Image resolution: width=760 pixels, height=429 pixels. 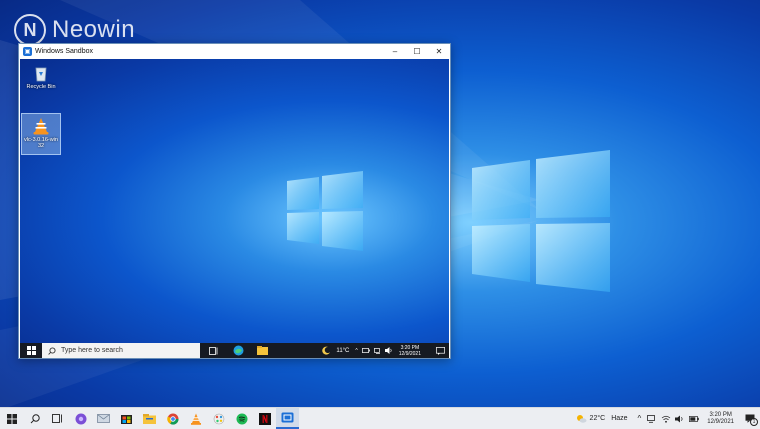 I want to click on sandbox-title-bar: ▣ Windows Sandbox – ☐ ✕, so click(x=234, y=51).